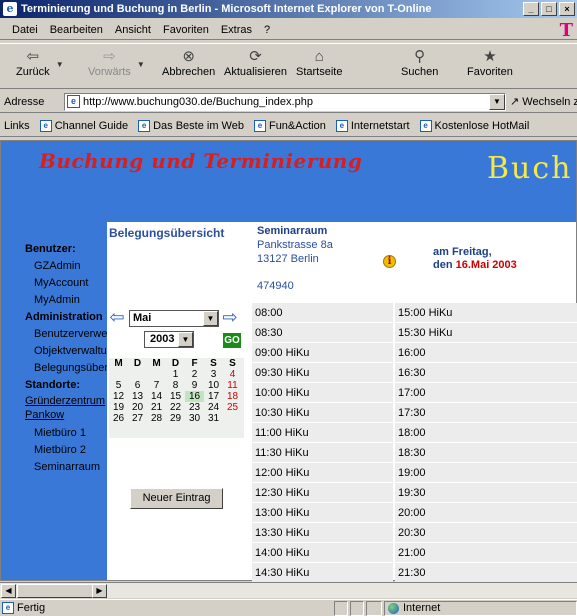 This screenshot has width=577, height=616. I want to click on time-slot: 15:30 HiKu, so click(486, 333).